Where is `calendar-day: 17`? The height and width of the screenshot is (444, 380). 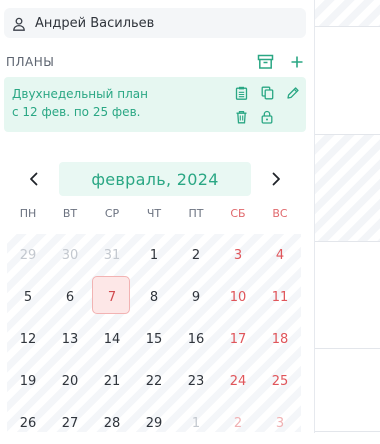
calendar-day: 17 is located at coordinates (238, 339).